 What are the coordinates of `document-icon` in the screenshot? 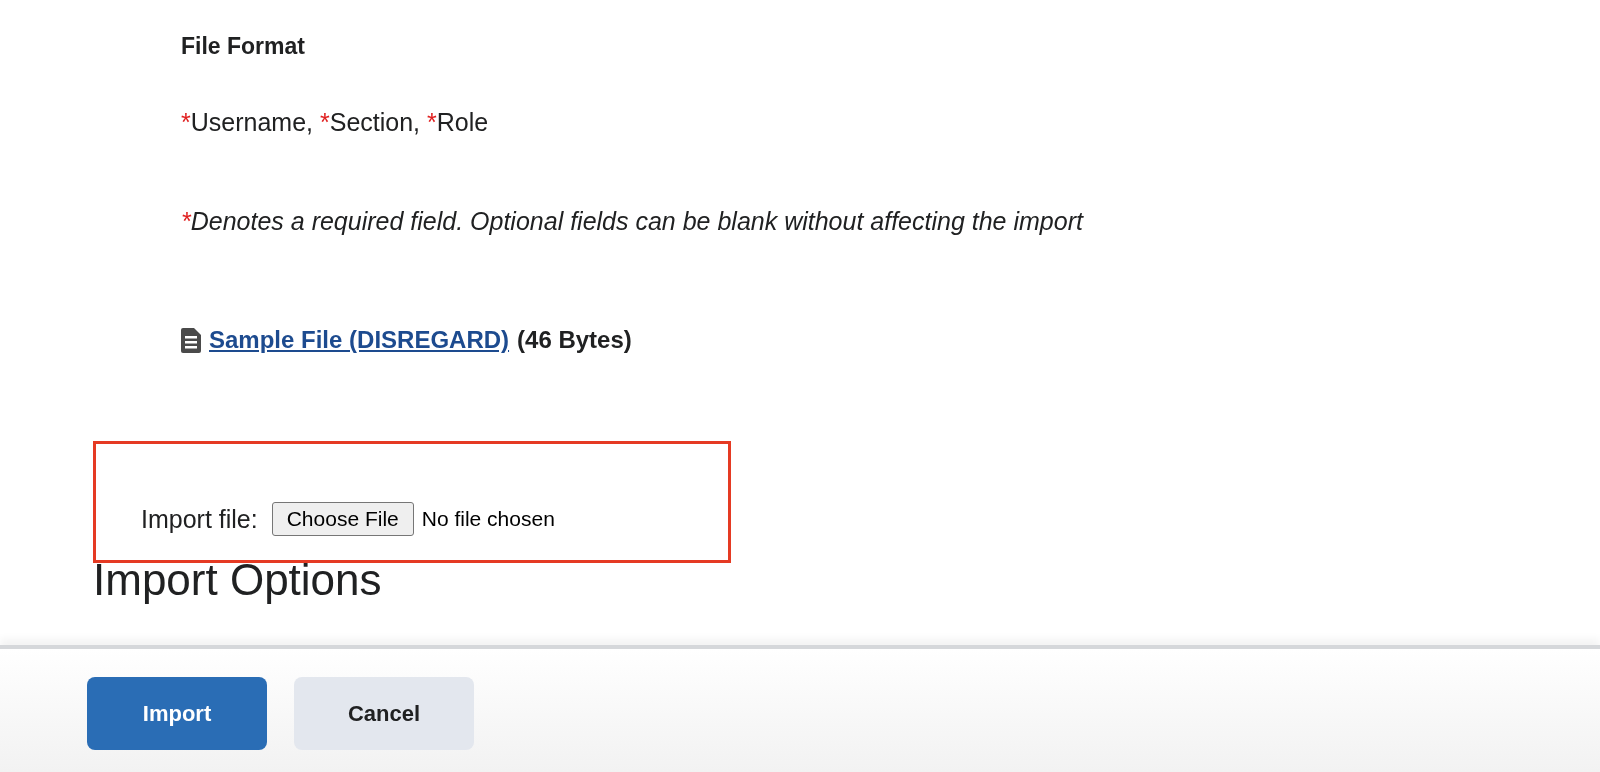 It's located at (191, 340).